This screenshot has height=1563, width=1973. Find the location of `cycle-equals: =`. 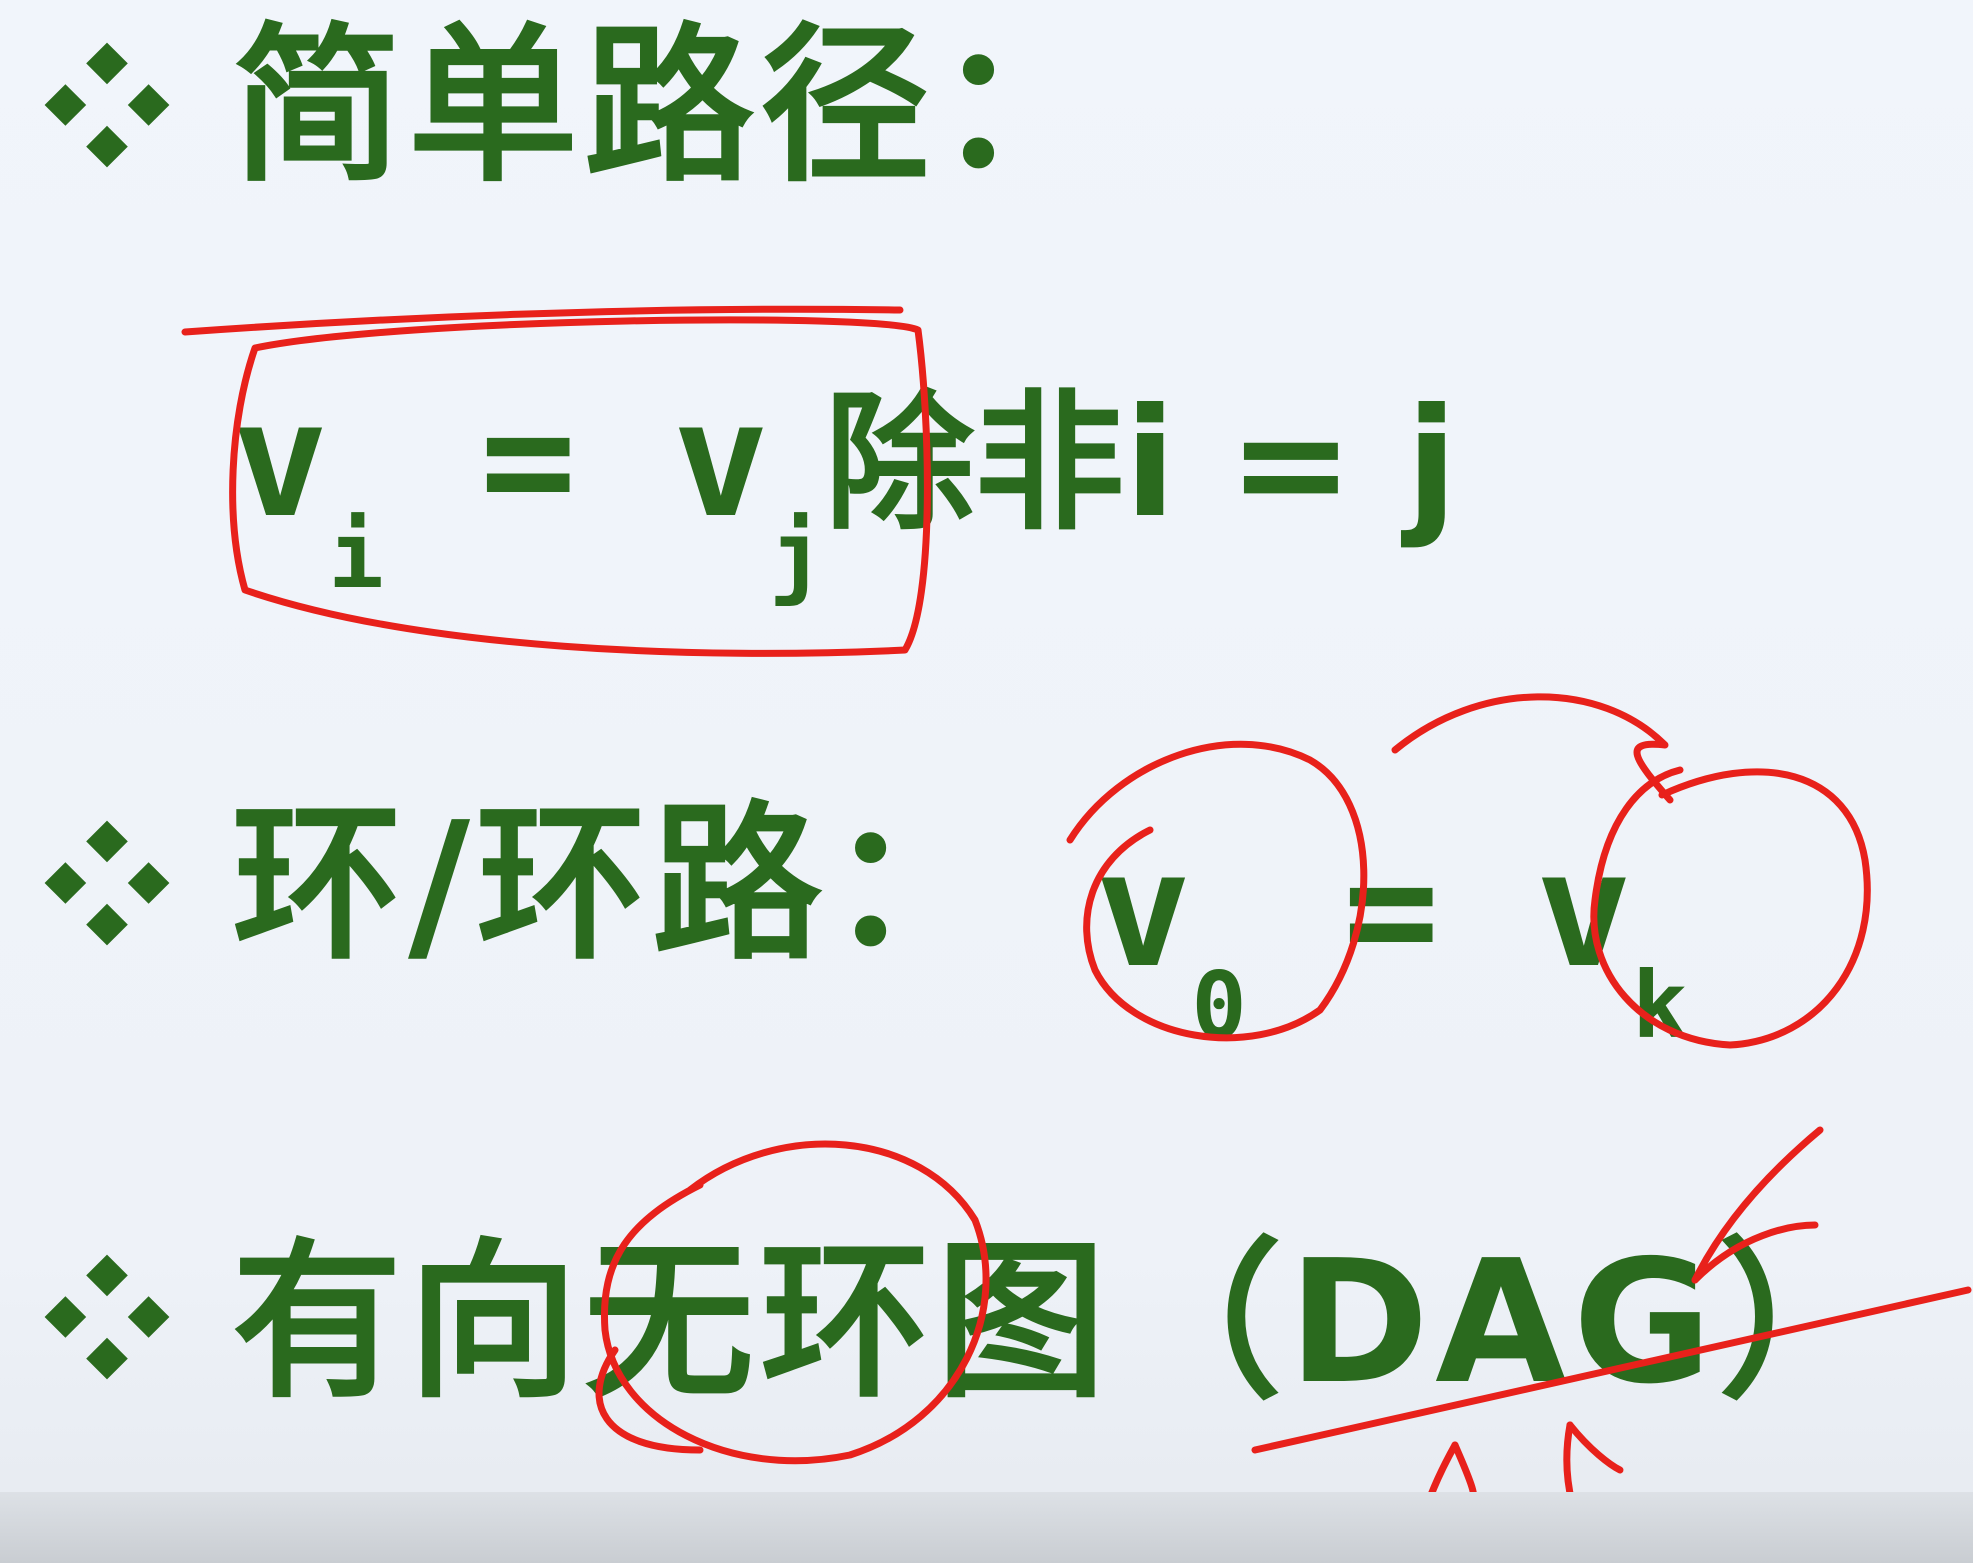

cycle-equals: = is located at coordinates (1391, 909).